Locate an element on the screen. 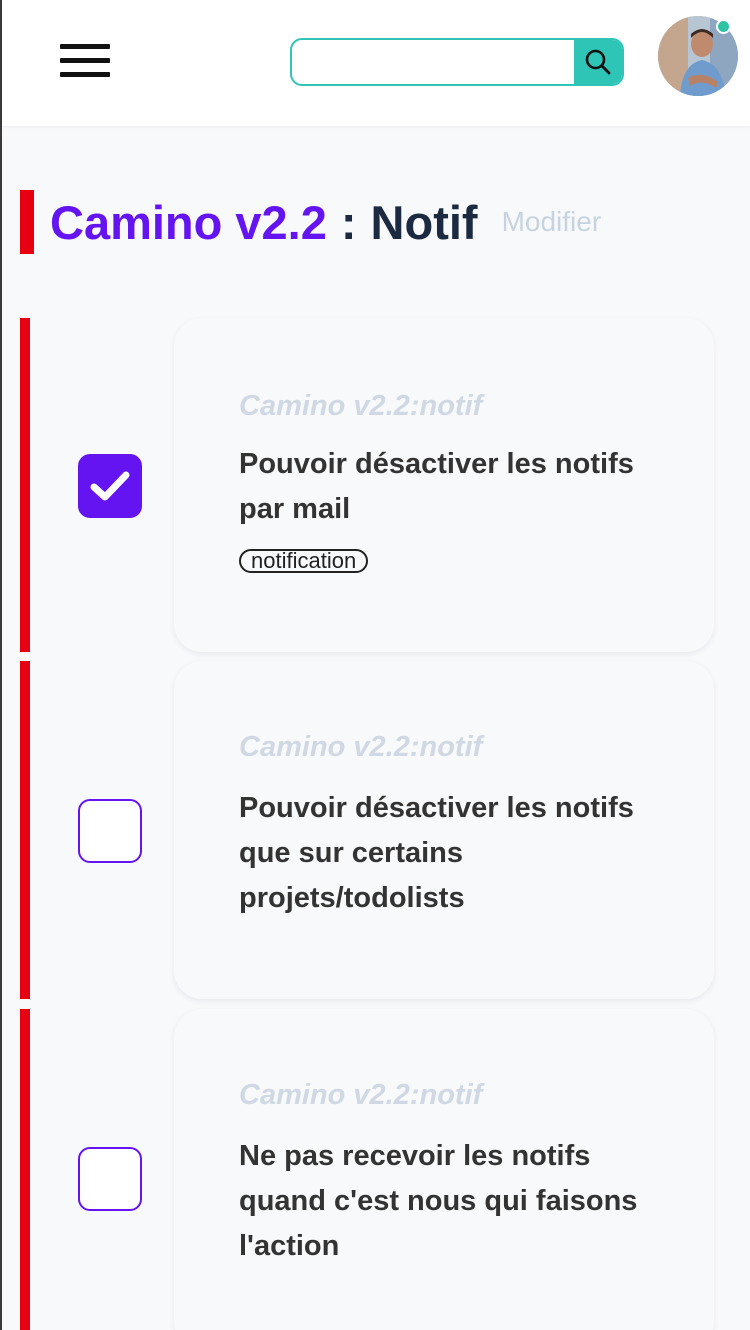  search-box is located at coordinates (457, 62).